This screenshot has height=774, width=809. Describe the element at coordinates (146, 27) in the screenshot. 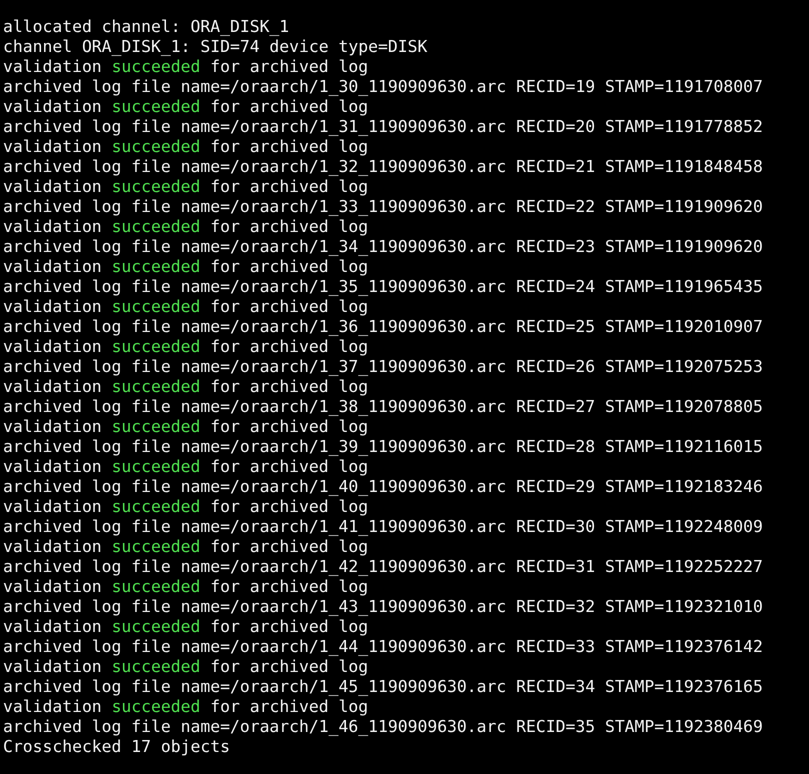

I see `terminal-line: allocated channel: ORA_DISK_1` at that location.